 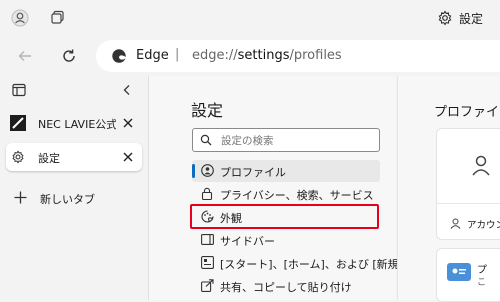 What do you see at coordinates (297, 195) in the screenshot?
I see `nav-label: プライバシー、検索、サービス` at bounding box center [297, 195].